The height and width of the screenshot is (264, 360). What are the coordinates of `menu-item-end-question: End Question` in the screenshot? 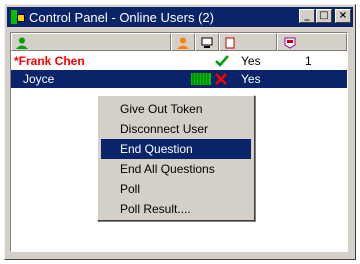 It's located at (176, 149).